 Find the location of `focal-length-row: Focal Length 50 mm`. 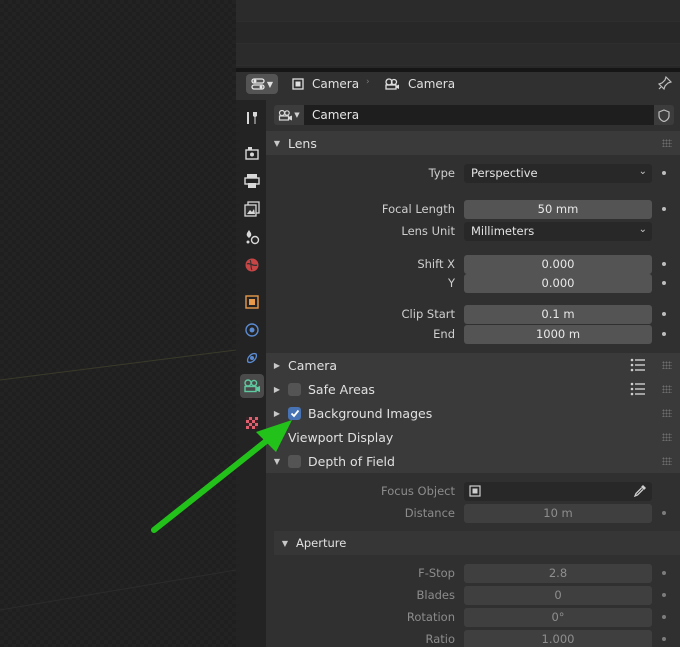

focal-length-row: Focal Length 50 mm is located at coordinates (473, 209).